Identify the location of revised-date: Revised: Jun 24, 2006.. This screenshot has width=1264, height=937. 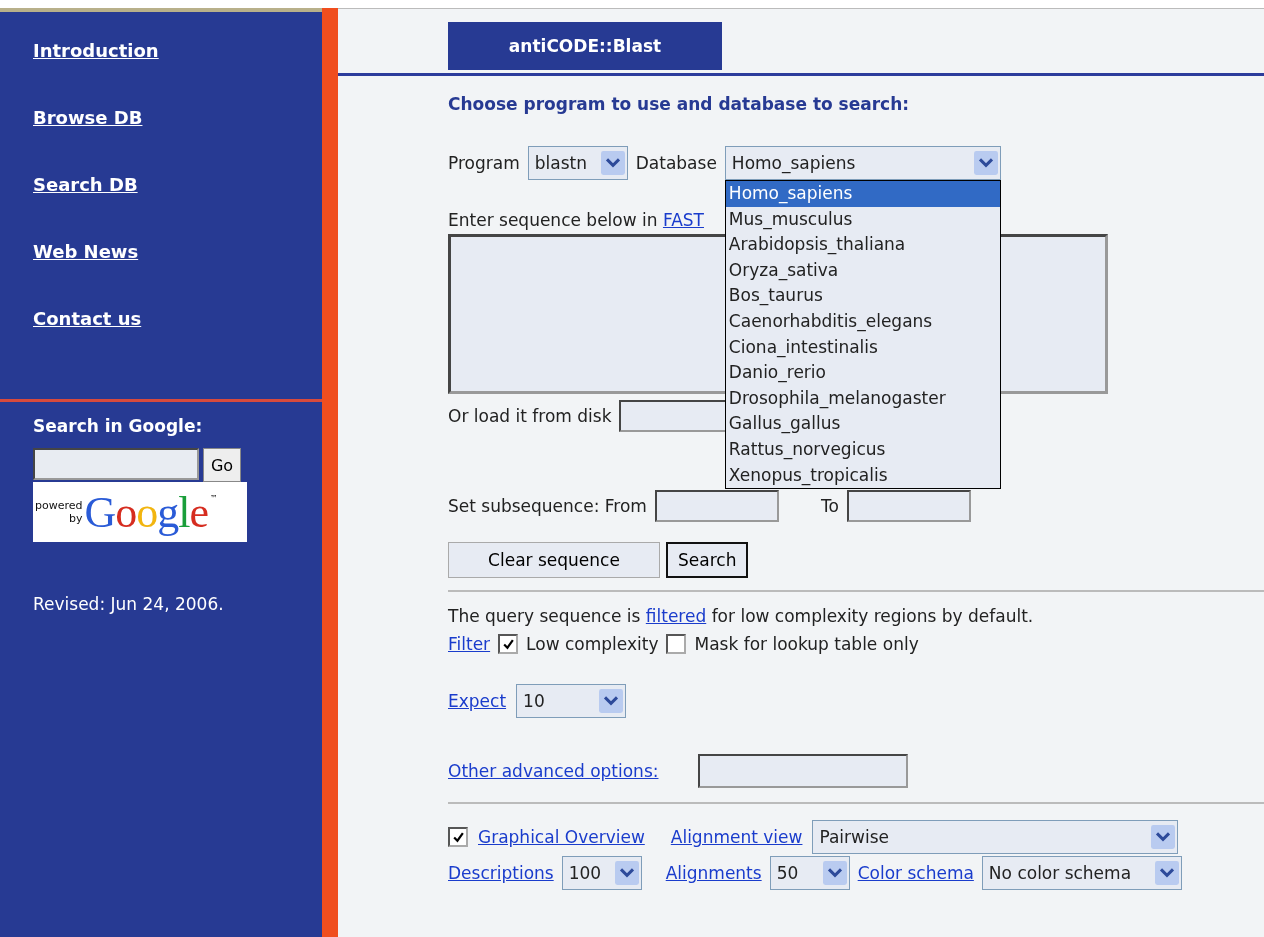
(129, 604).